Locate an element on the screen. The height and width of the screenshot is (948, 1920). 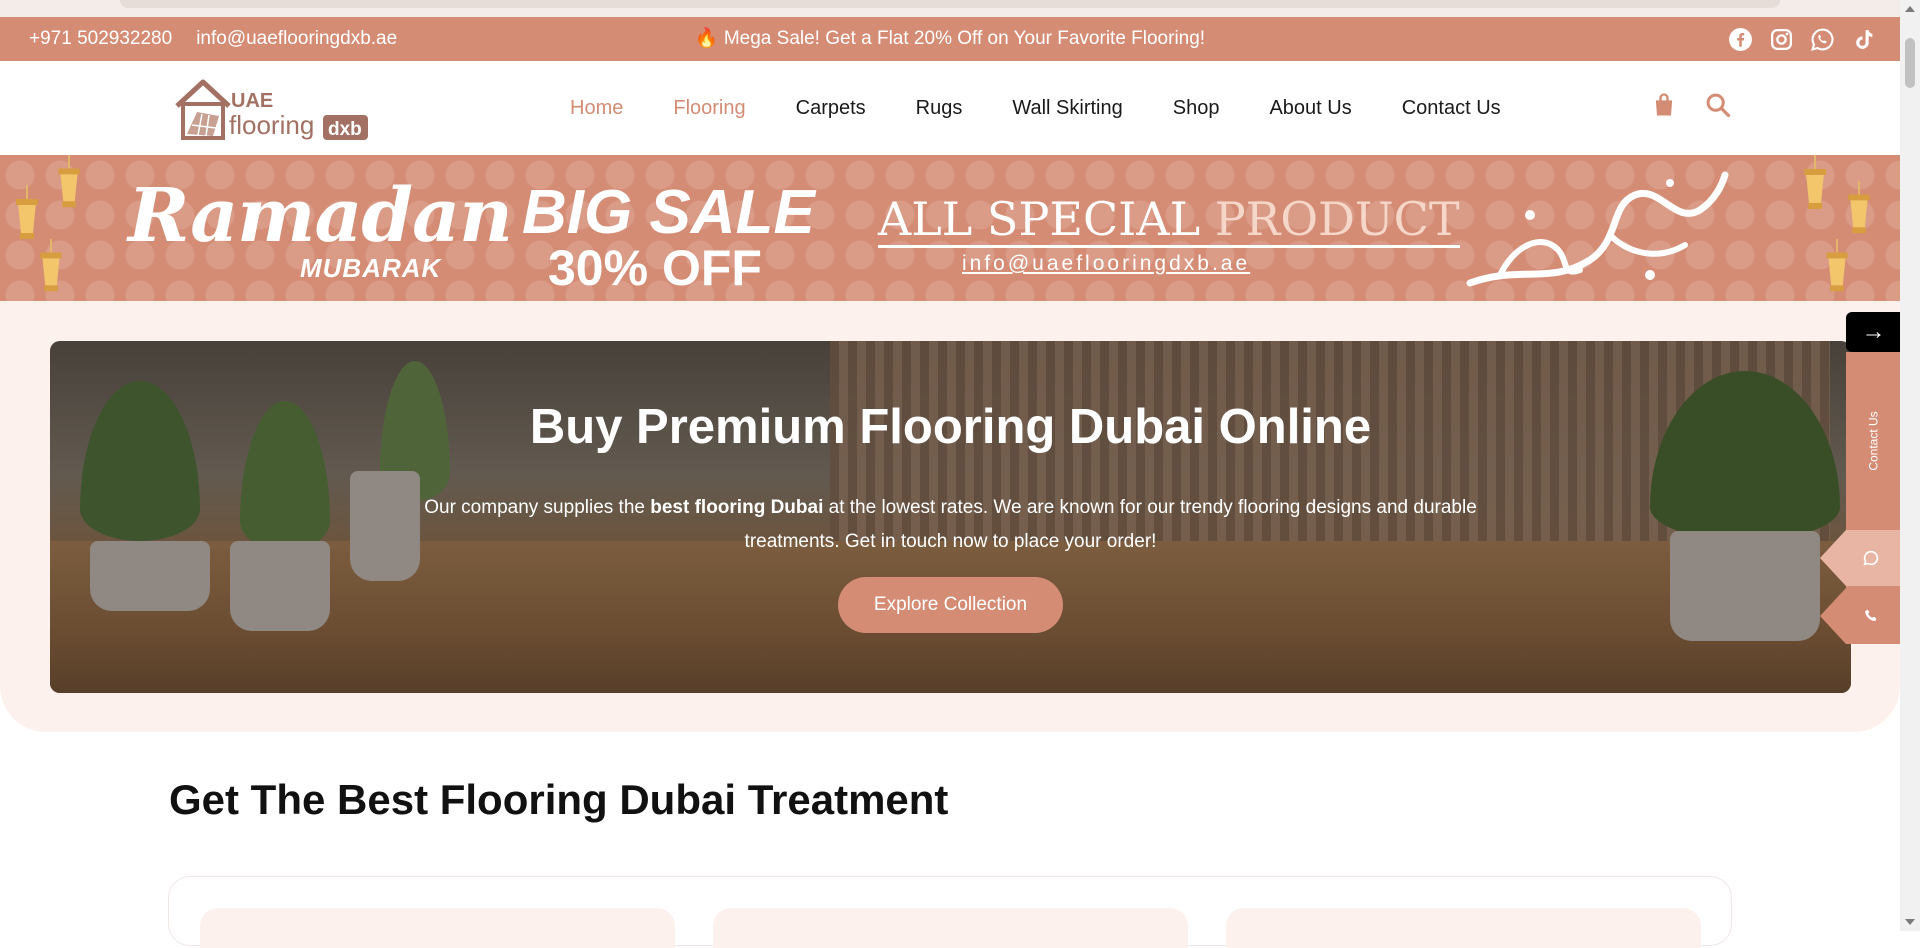
logo-badge-text: dxb is located at coordinates (345, 129).